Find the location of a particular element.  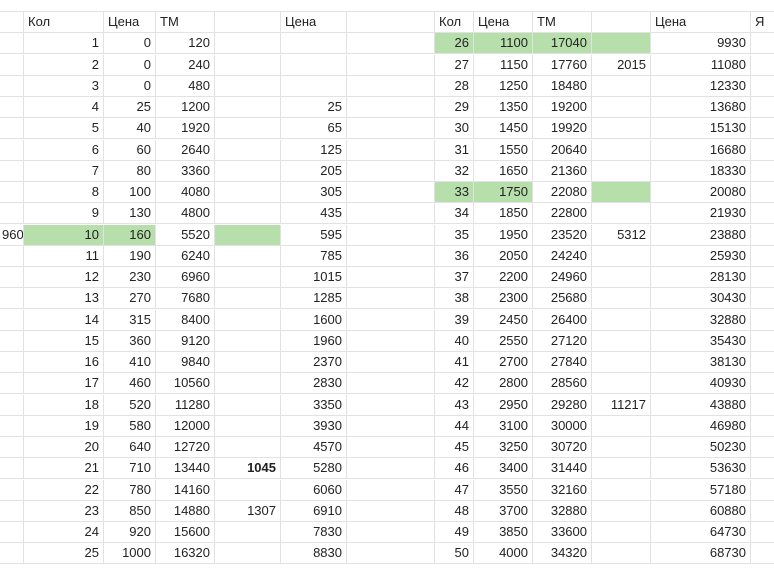

cell-right-price-cumulative: 32880 is located at coordinates (701, 320).